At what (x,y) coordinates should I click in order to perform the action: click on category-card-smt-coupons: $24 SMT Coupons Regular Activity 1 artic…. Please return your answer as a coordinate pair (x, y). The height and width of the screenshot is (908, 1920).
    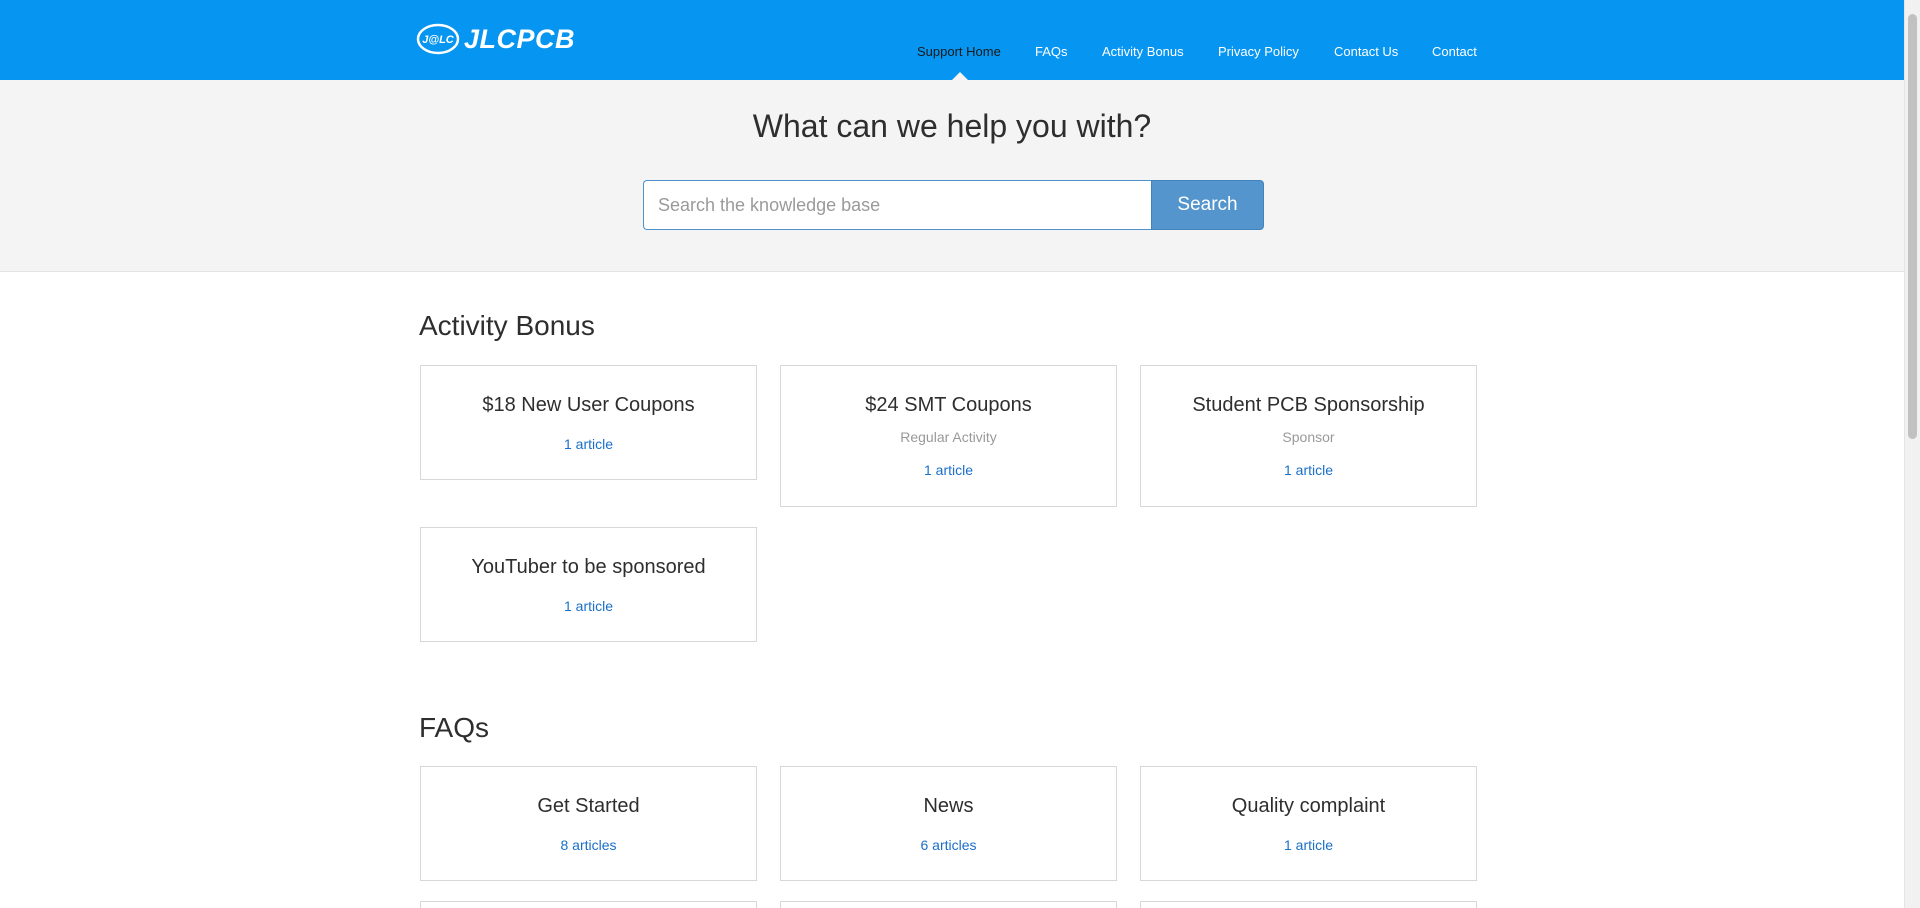
    Looking at the image, I should click on (948, 436).